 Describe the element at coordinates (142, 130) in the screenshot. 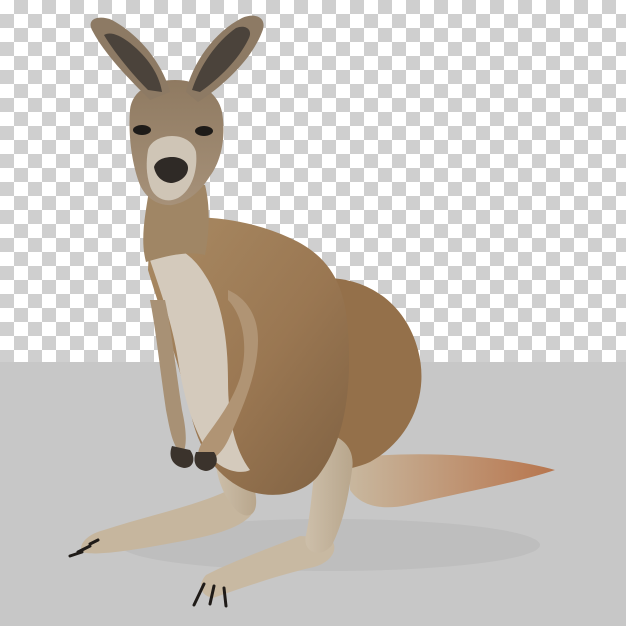

I see `kangaroo-left-eye` at that location.